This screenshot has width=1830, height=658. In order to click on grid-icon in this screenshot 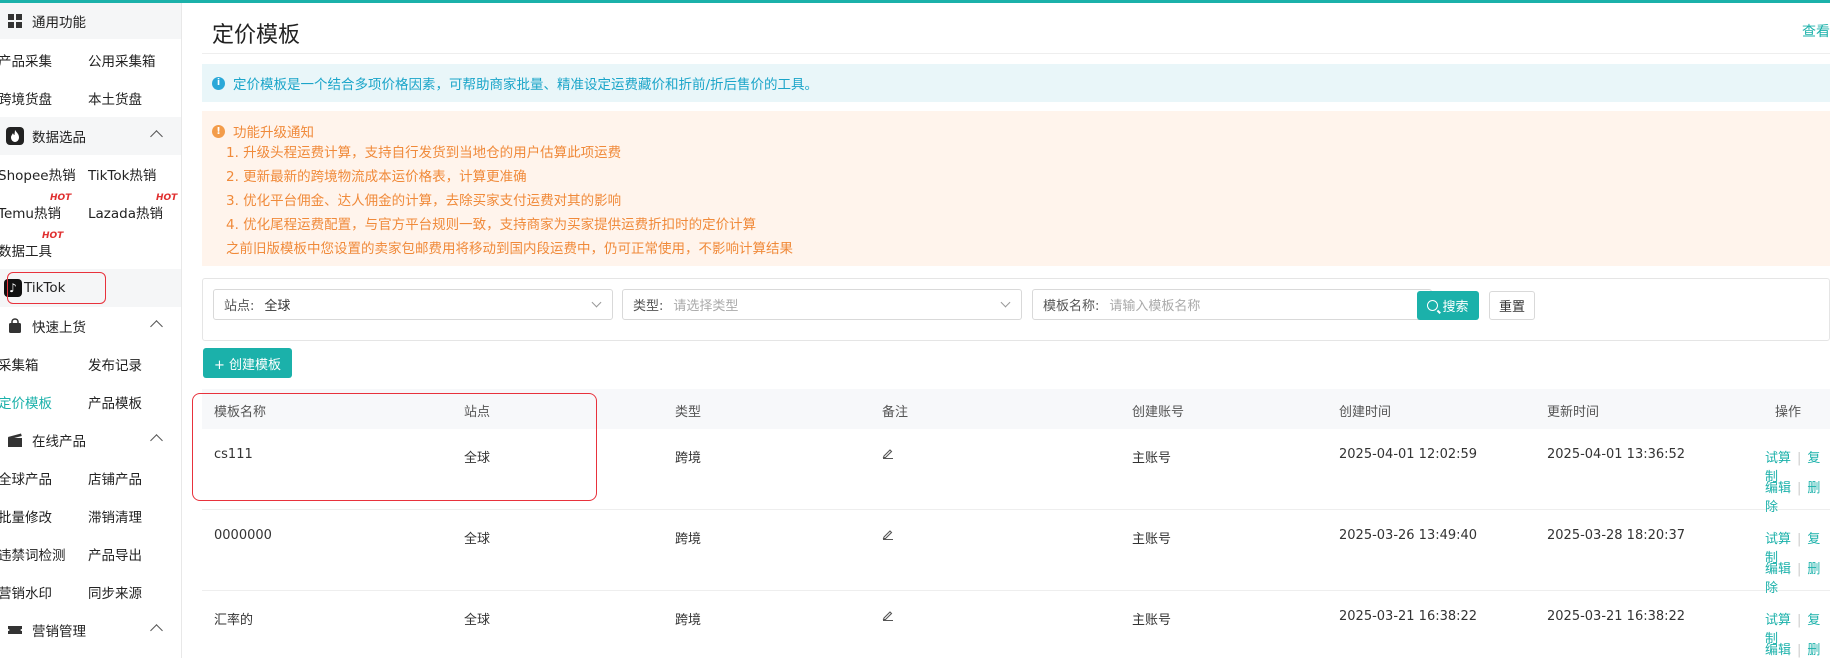, I will do `click(15, 21)`.